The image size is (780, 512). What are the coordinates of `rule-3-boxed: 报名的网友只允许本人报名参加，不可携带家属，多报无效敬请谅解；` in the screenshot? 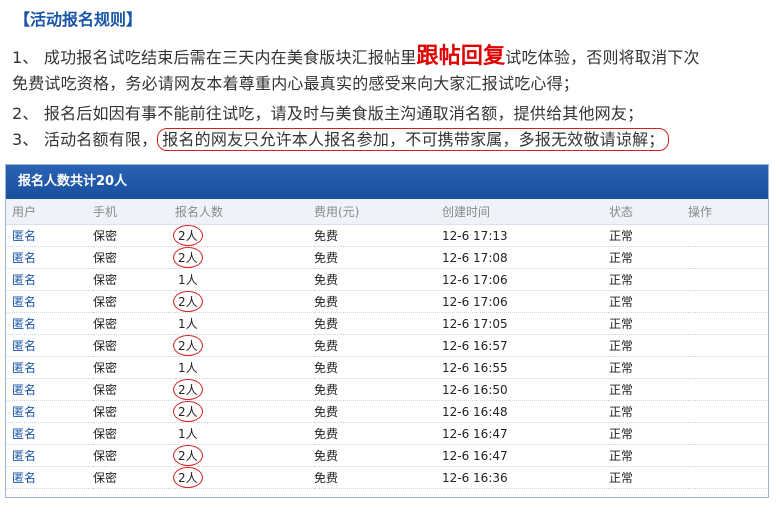 It's located at (413, 139).